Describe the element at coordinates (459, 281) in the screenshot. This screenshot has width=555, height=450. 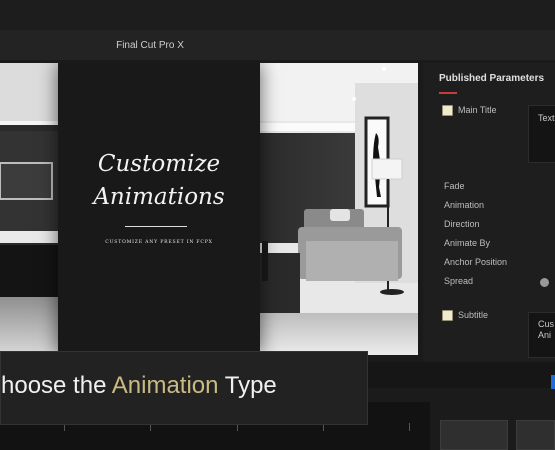
I see `param-spread: Spread` at that location.